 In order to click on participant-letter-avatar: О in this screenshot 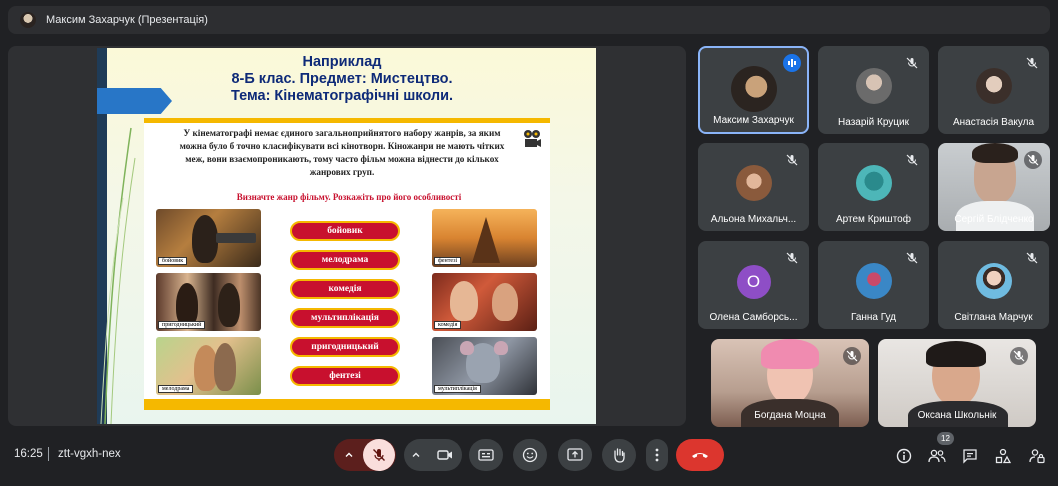, I will do `click(753, 282)`.